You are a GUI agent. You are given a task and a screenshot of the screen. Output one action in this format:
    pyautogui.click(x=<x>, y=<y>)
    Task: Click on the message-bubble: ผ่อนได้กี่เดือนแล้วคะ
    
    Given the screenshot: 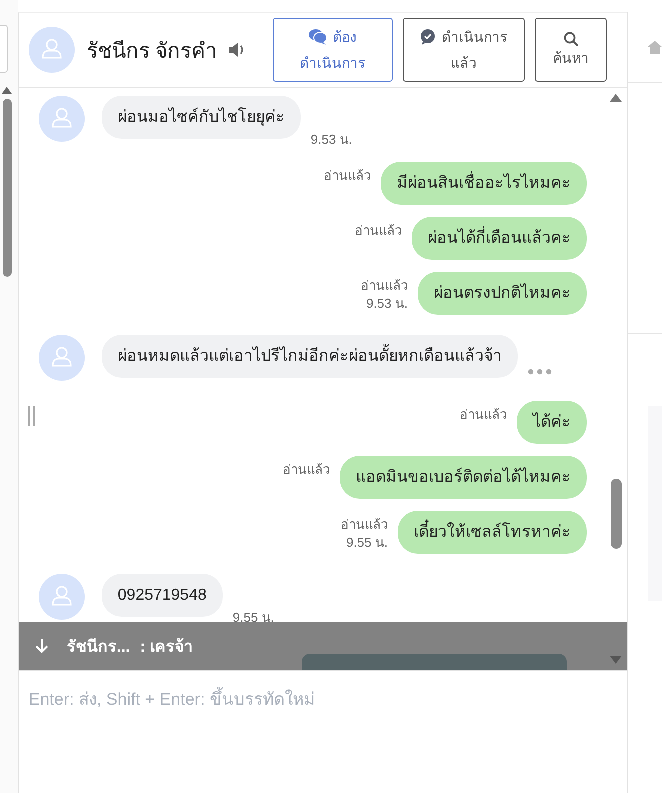 What is the action you would take?
    pyautogui.click(x=499, y=238)
    